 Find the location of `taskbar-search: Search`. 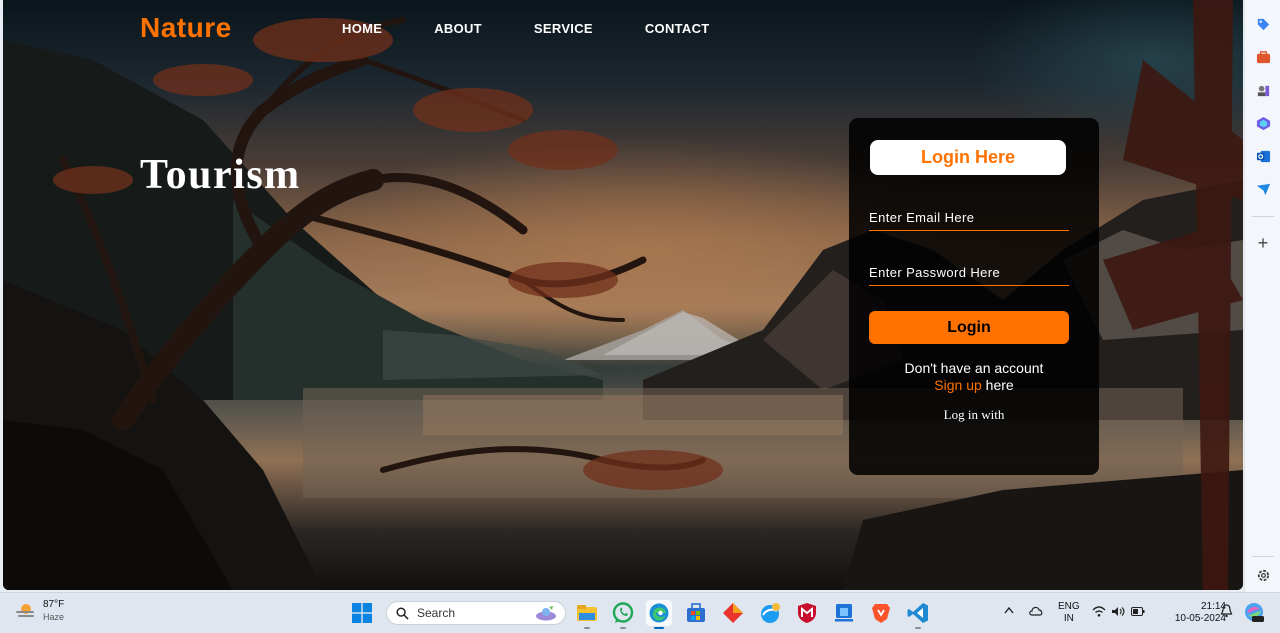

taskbar-search: Search is located at coordinates (476, 613).